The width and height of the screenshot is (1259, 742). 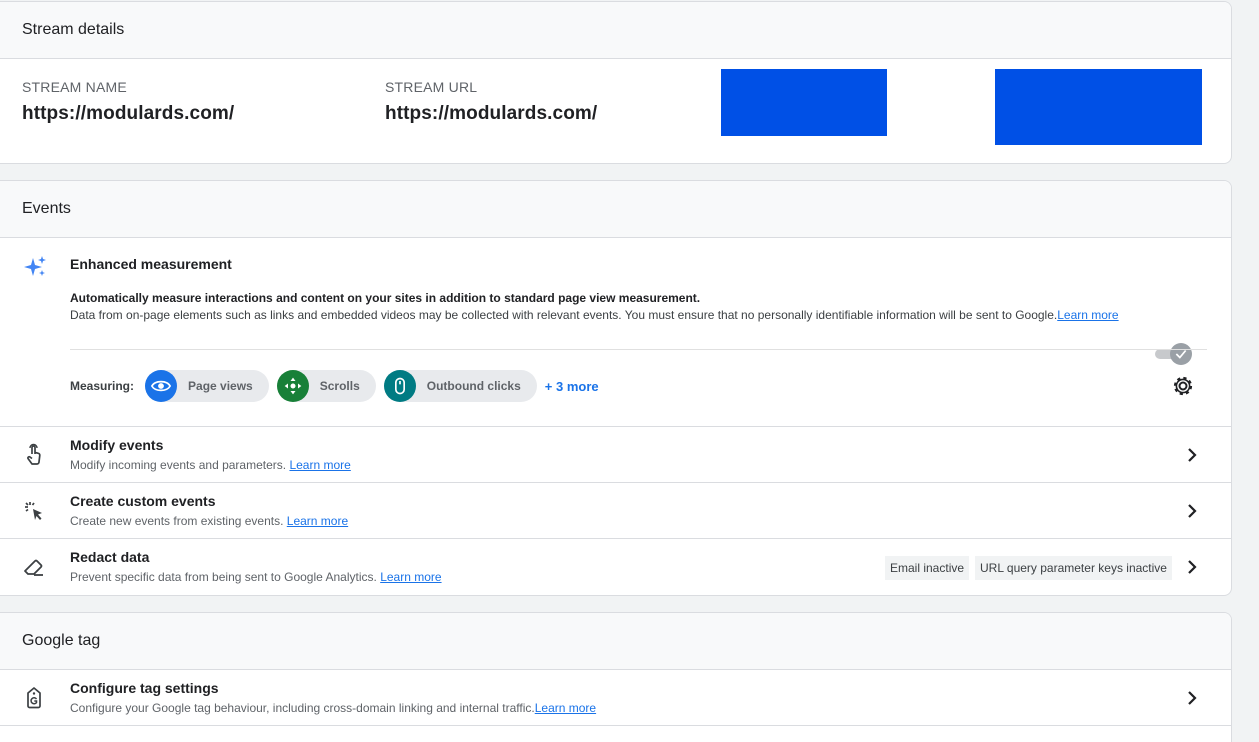 I want to click on row-title: Modify events, so click(x=117, y=445).